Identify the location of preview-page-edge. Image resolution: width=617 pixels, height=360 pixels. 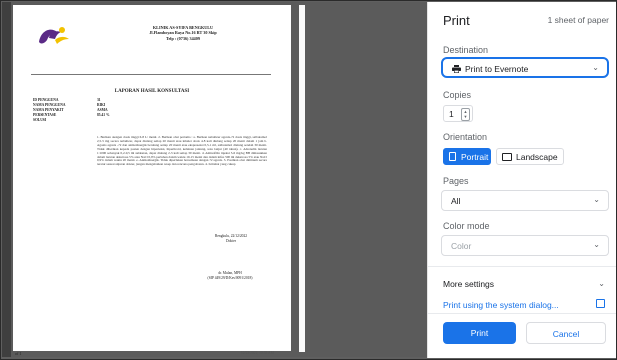
(302, 178).